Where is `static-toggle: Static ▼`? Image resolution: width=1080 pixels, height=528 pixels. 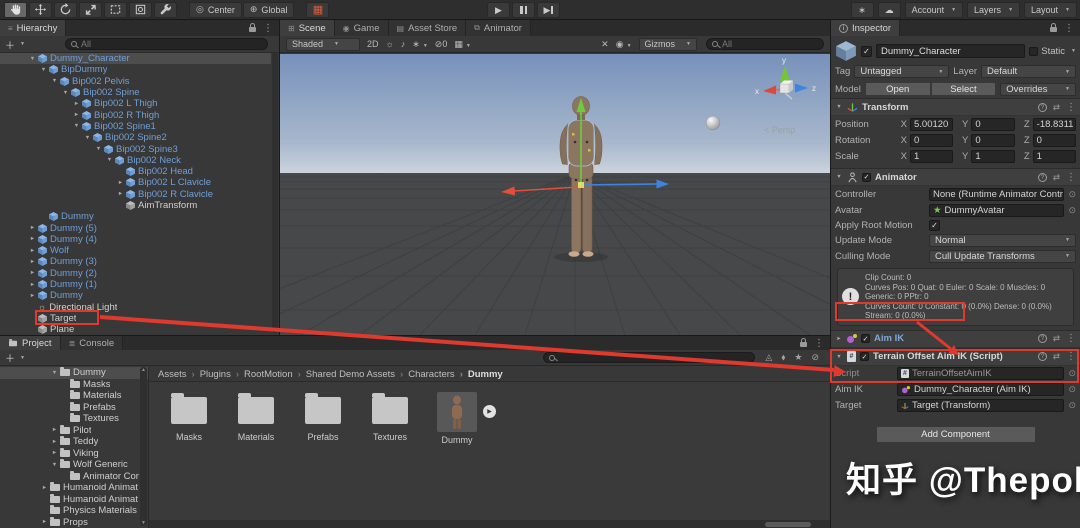
static-toggle: Static ▼ is located at coordinates (1052, 51).